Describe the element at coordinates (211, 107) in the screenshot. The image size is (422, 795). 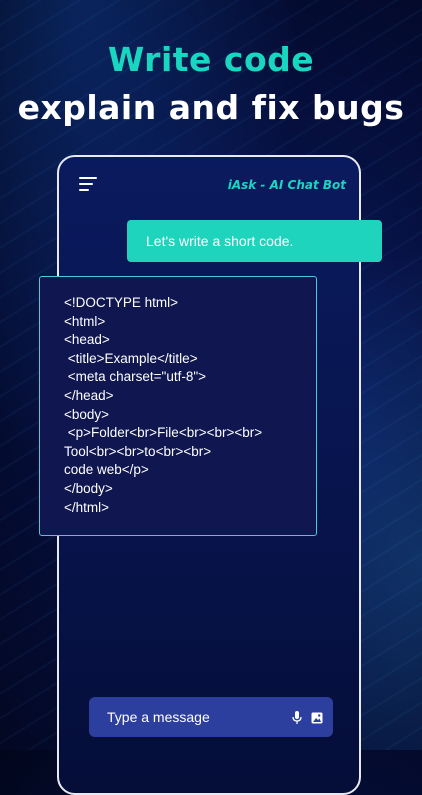
I see `promo-headline-secondary: explain and fix bugs` at that location.